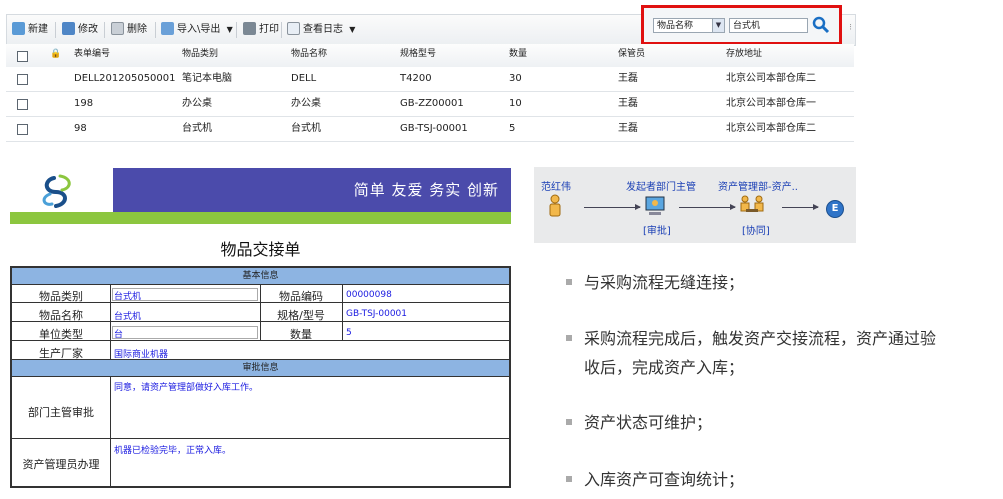 Image resolution: width=1003 pixels, height=499 pixels. Describe the element at coordinates (197, 103) in the screenshot. I see `cell-category: 办公桌` at that location.